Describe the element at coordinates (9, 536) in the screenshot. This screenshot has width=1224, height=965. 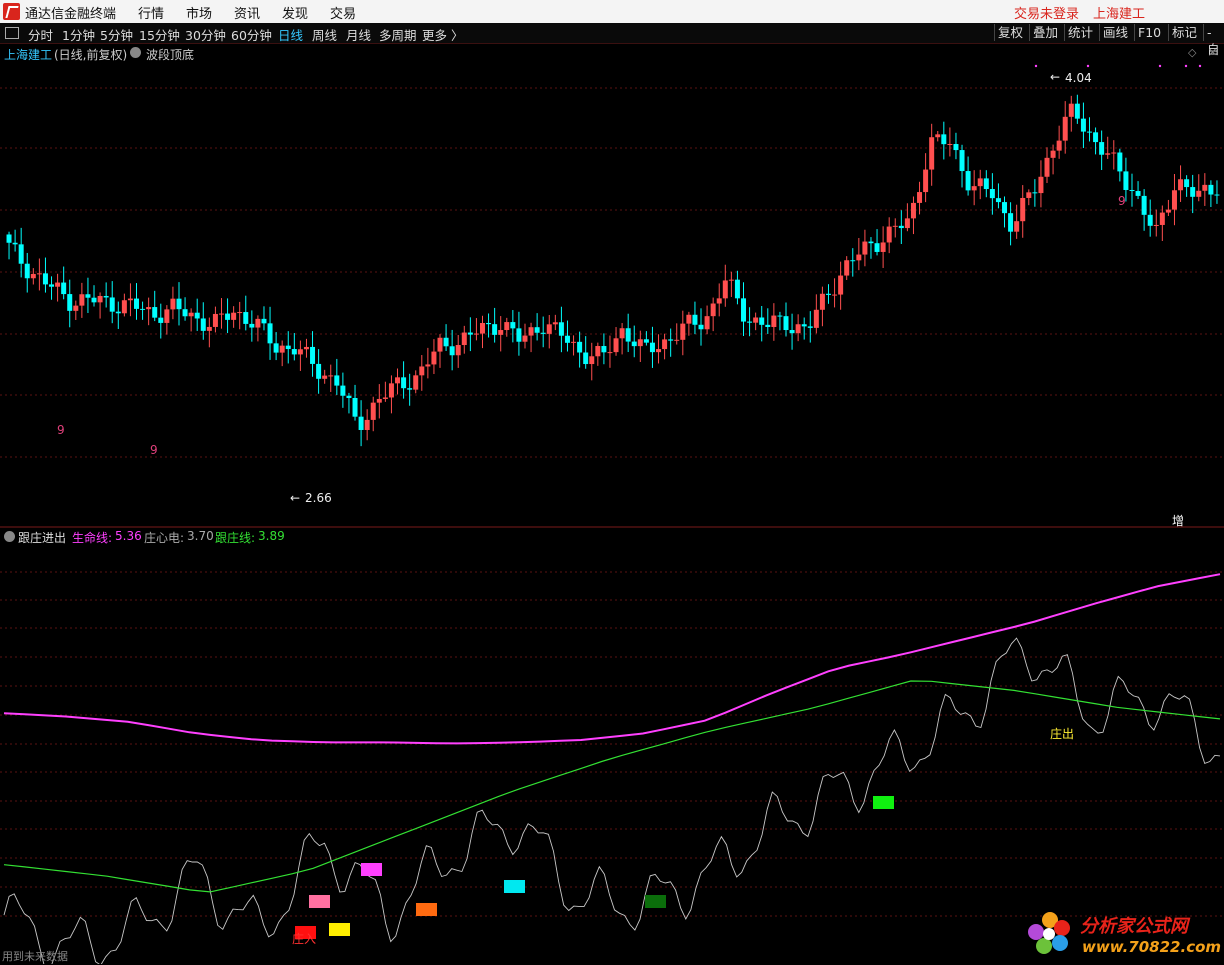
I see `sub-indicator-dropdown-icon` at that location.